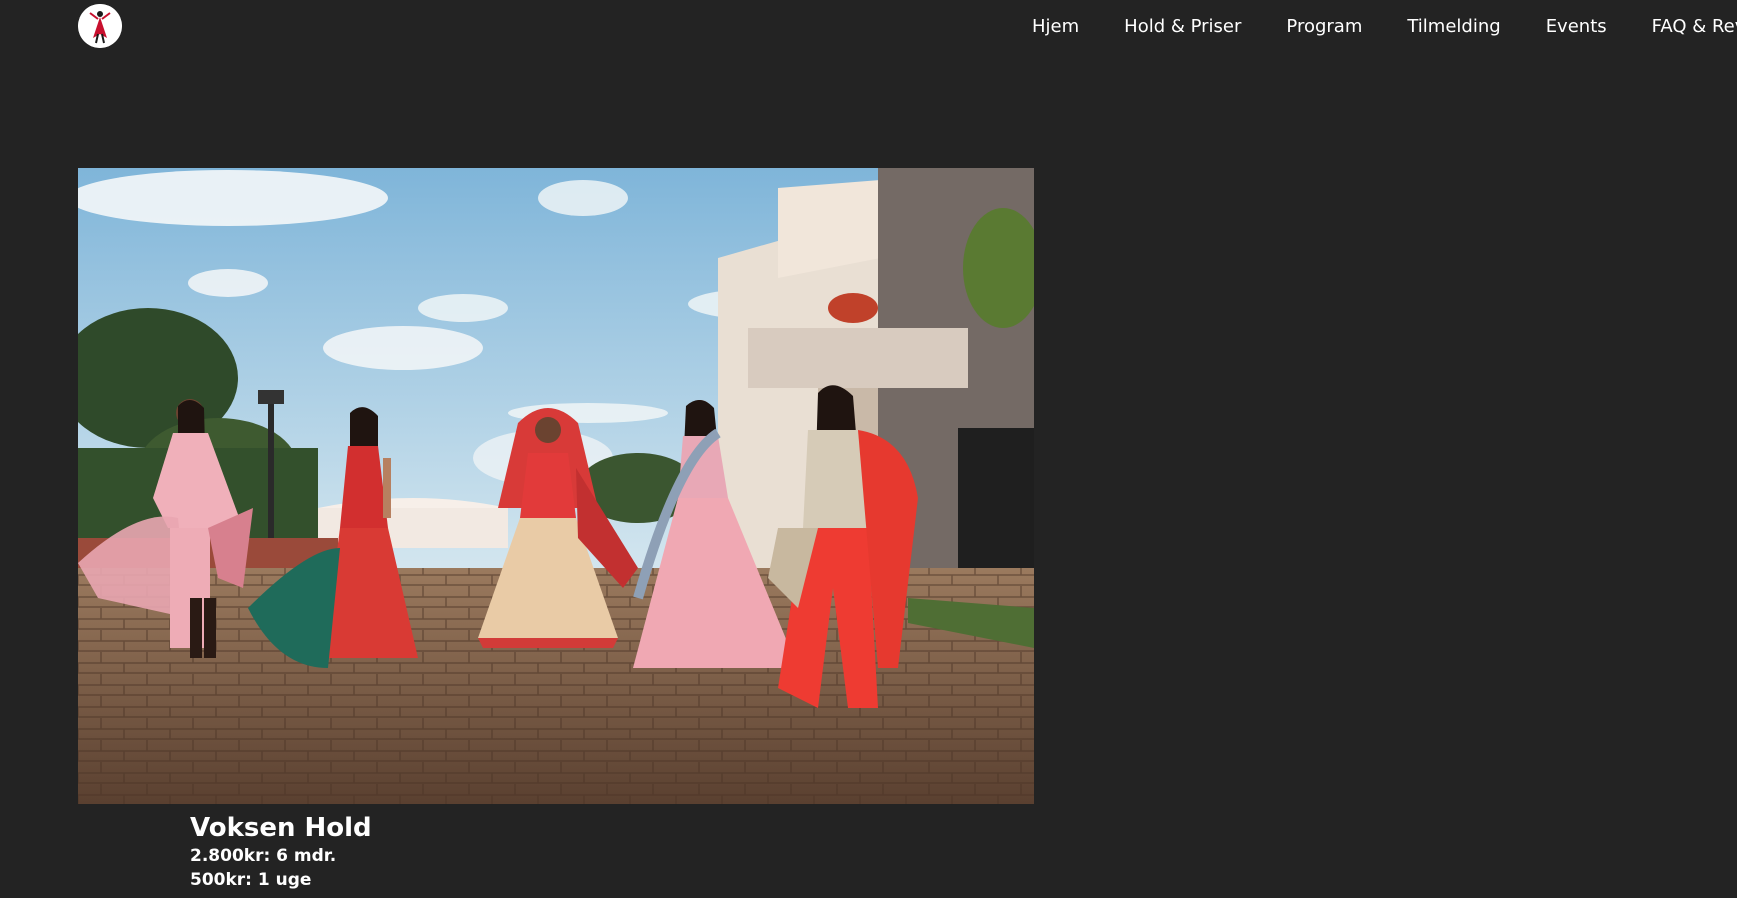 This screenshot has width=1737, height=898. Describe the element at coordinates (1576, 27) in the screenshot. I see `nav-item-events: Events` at that location.